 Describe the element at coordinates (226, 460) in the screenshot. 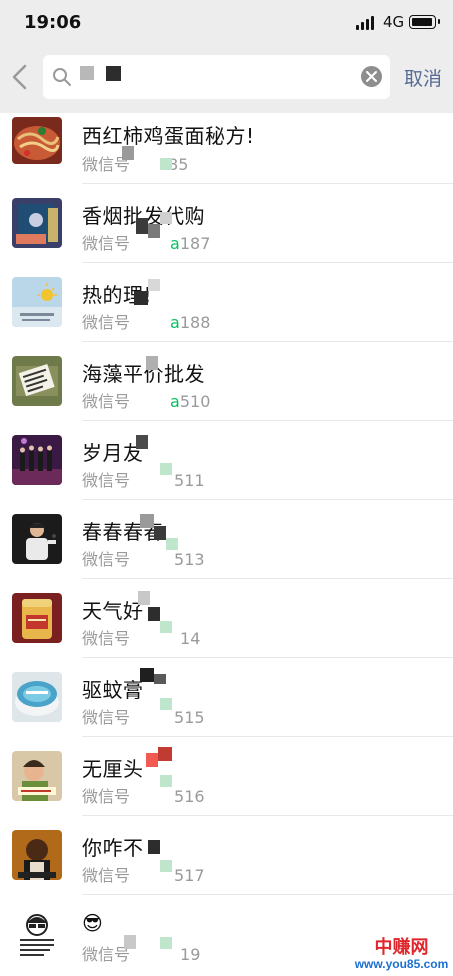

I see `list-item: 岁月友 微信号 511` at that location.